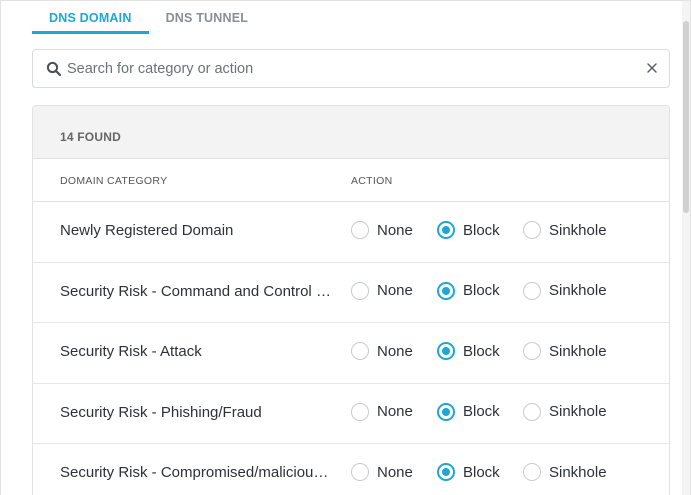 Image resolution: width=691 pixels, height=495 pixels. I want to click on scrollbar, so click(686, 248).